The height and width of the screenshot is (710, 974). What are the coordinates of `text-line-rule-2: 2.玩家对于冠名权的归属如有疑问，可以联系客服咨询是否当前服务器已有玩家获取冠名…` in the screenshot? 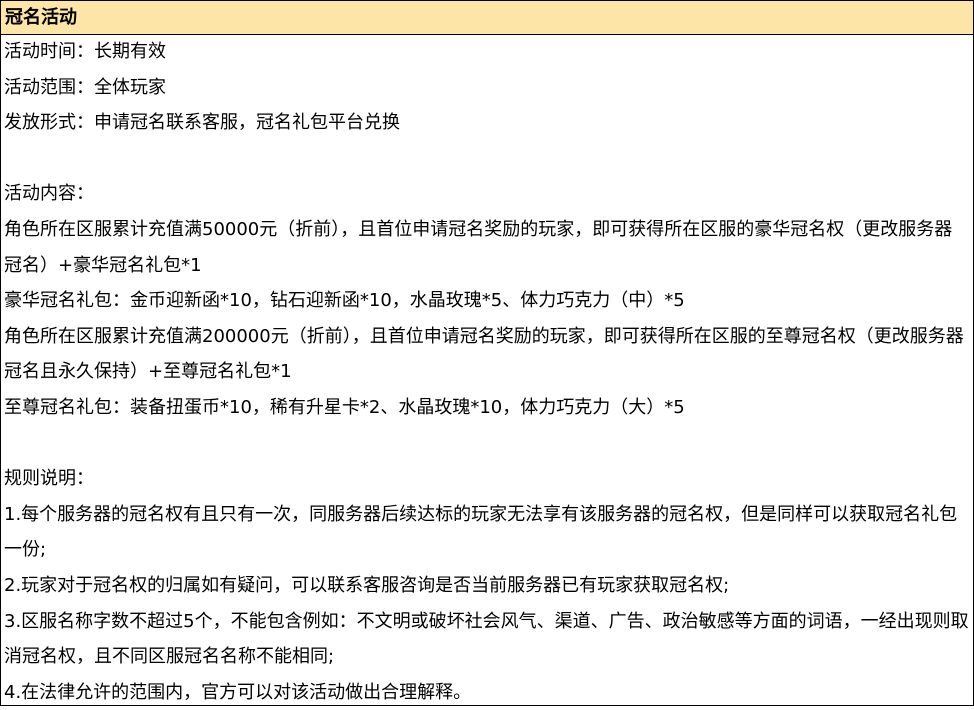 It's located at (367, 585).